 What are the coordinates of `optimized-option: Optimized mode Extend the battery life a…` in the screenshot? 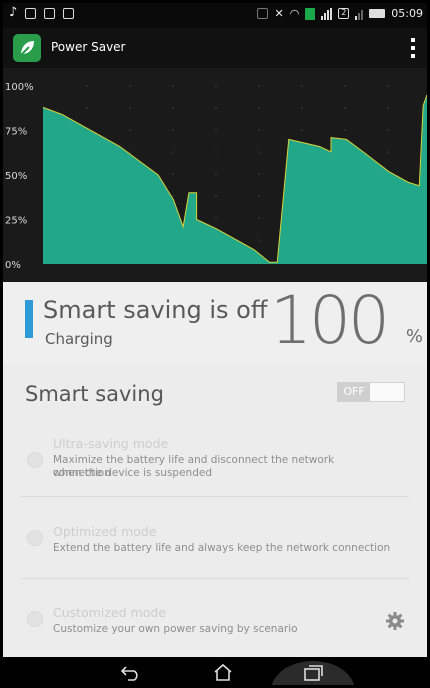 It's located at (216, 542).